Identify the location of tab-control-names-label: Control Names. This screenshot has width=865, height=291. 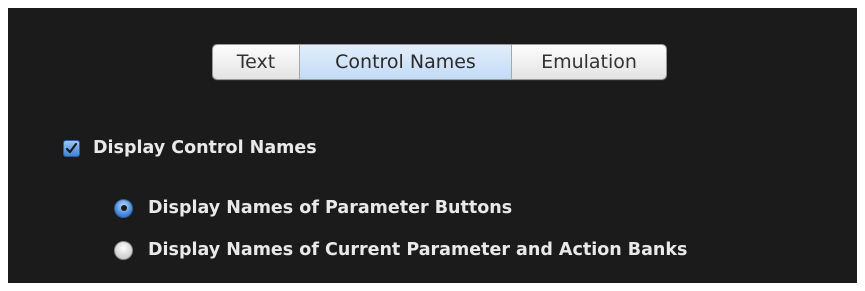
(405, 62).